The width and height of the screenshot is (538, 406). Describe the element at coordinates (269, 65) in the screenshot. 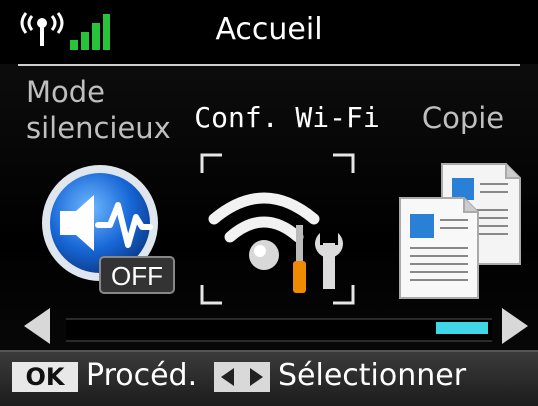

I see `header-divider` at that location.